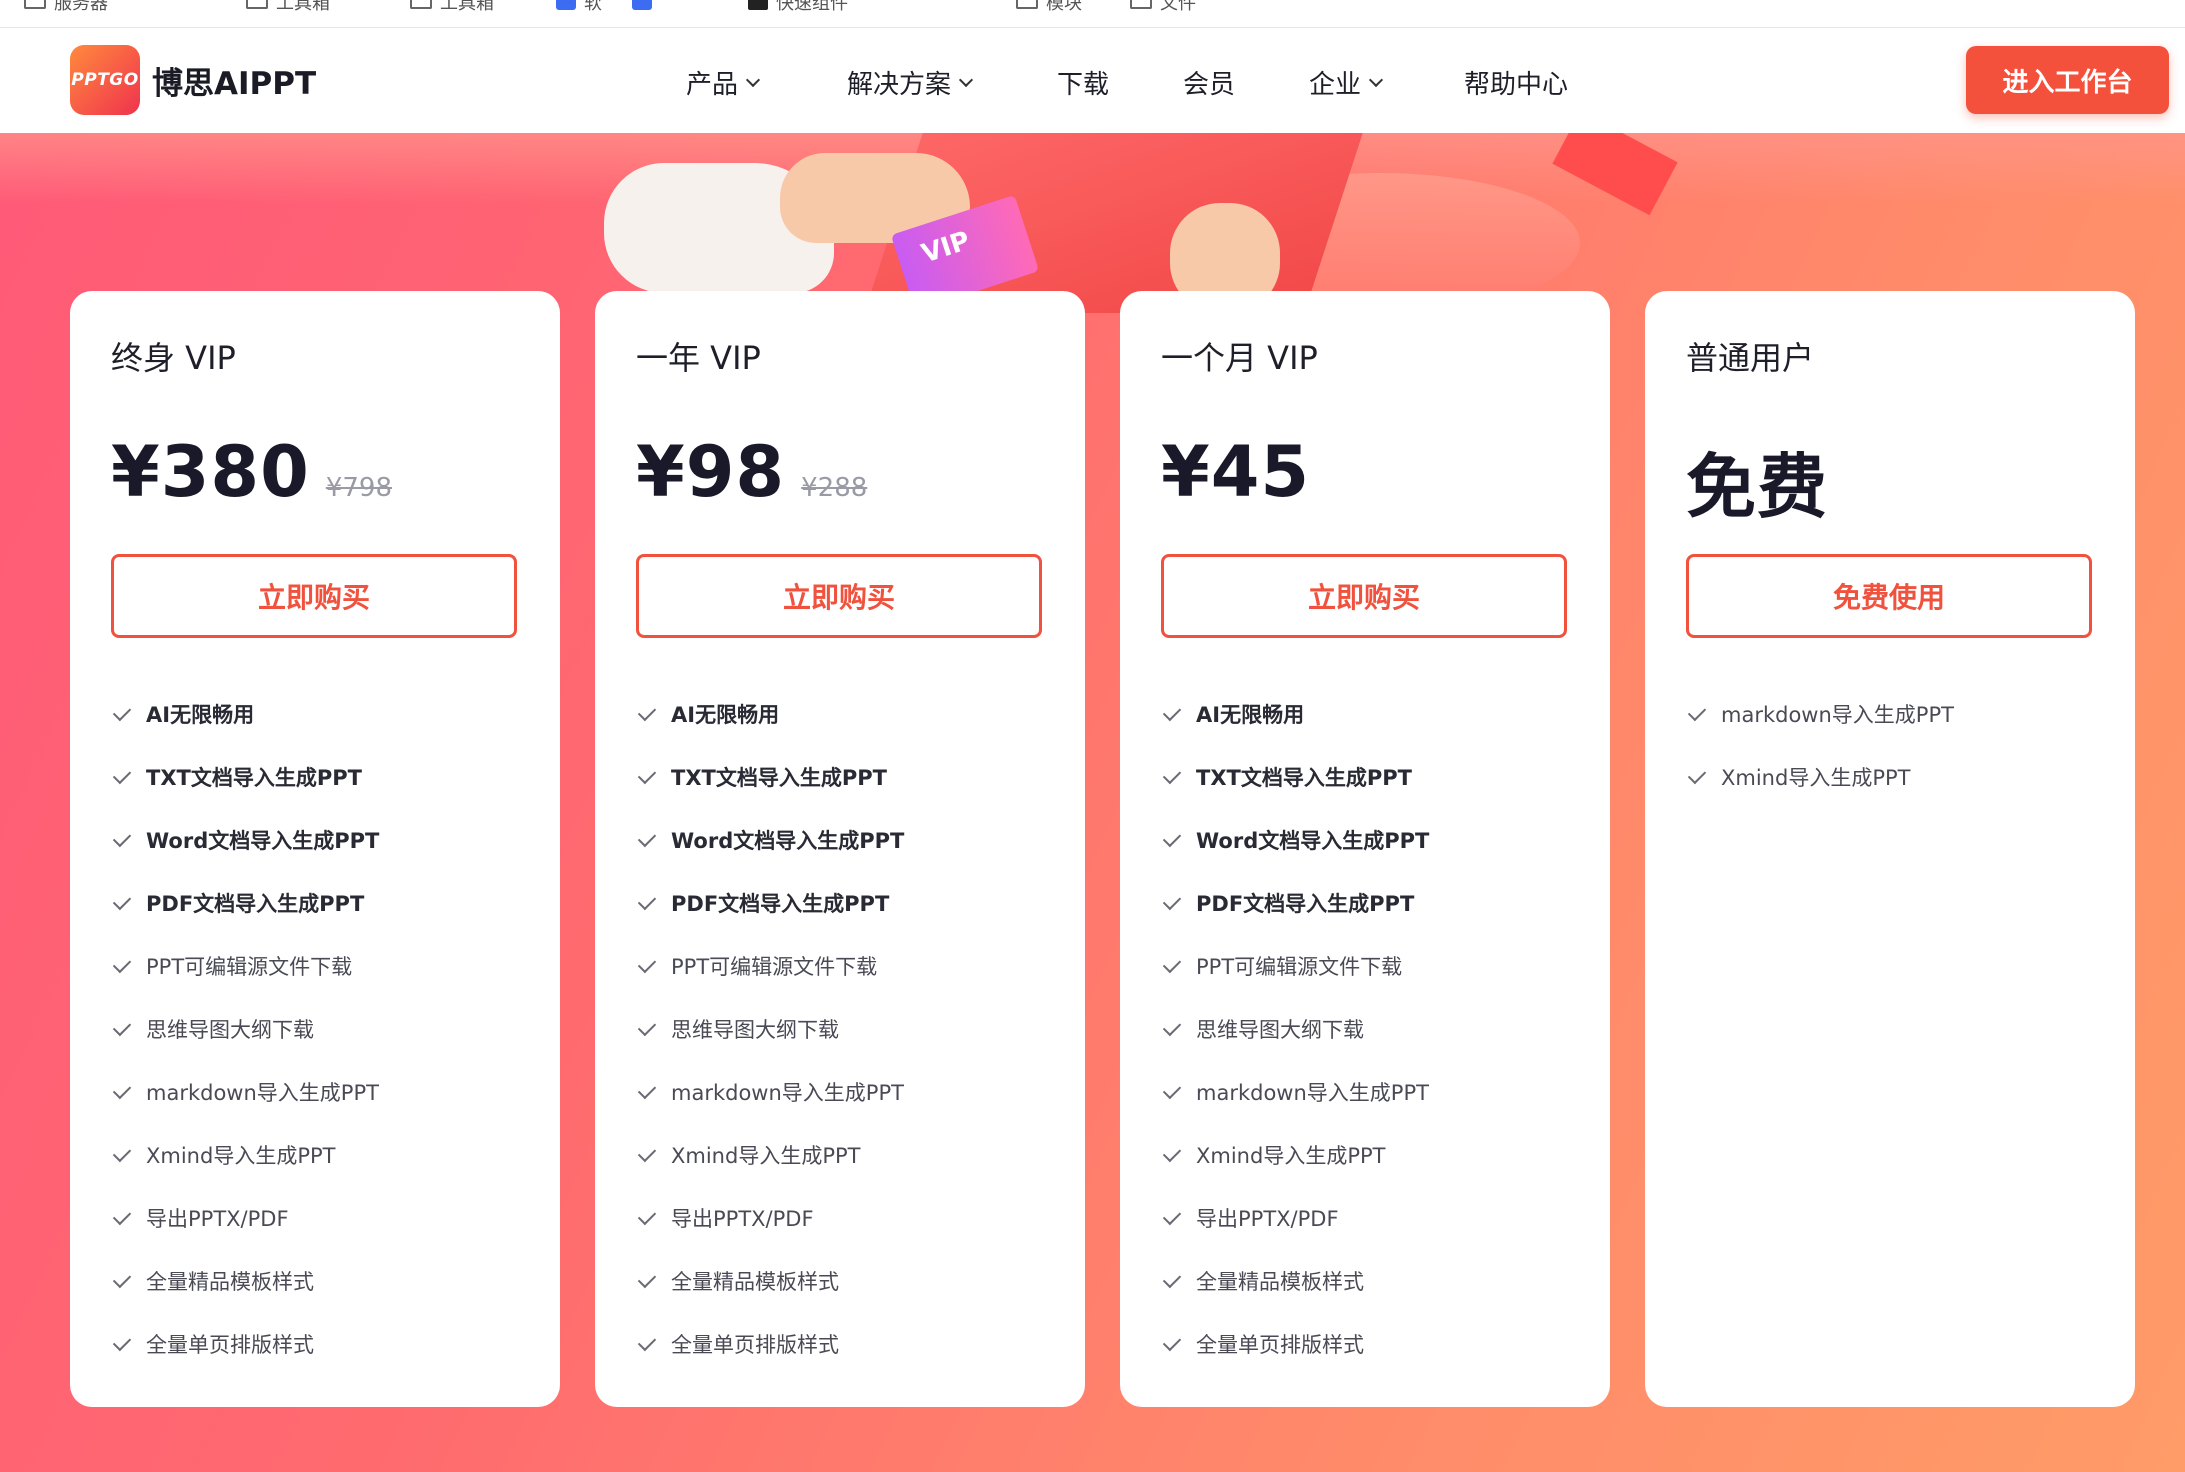  What do you see at coordinates (1889, 596) in the screenshot?
I see `free-use-button: 免费使用` at bounding box center [1889, 596].